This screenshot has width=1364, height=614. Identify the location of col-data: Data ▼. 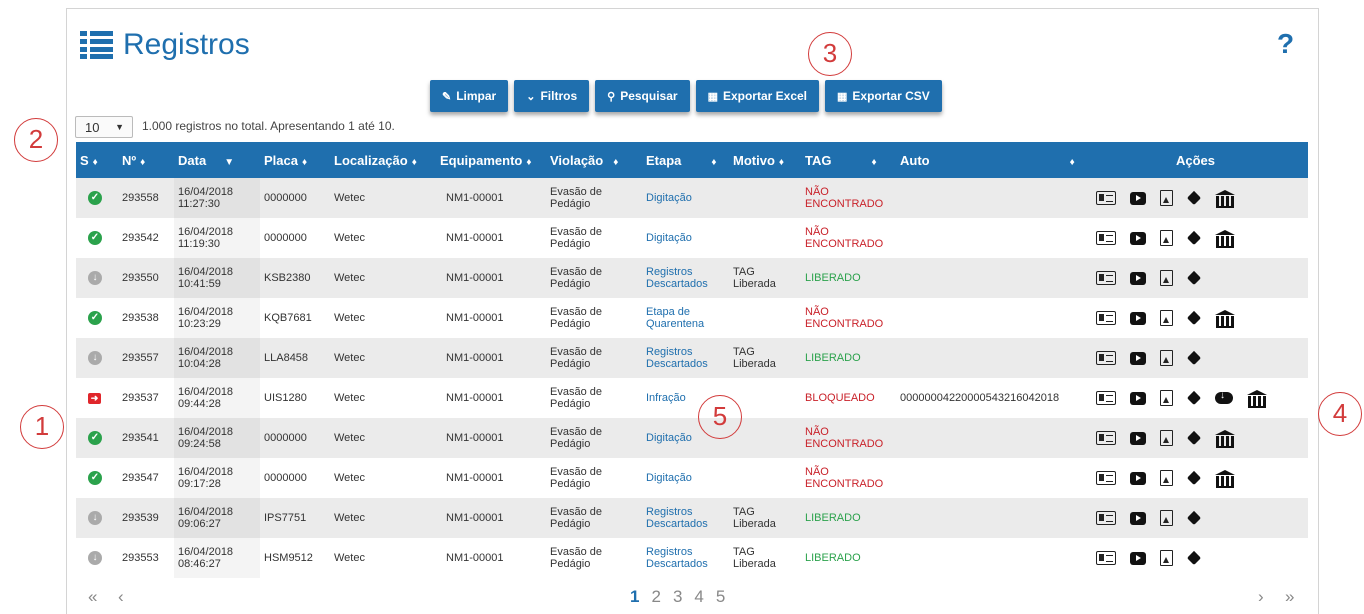
(217, 160).